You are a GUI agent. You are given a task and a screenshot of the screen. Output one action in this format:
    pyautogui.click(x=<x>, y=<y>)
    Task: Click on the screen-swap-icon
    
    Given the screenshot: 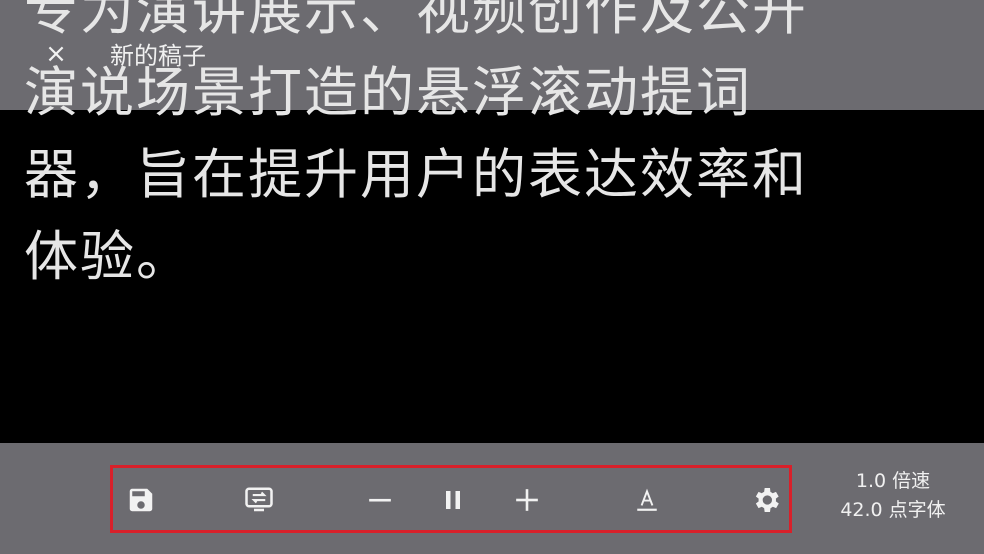 What is the action you would take?
    pyautogui.click(x=259, y=499)
    